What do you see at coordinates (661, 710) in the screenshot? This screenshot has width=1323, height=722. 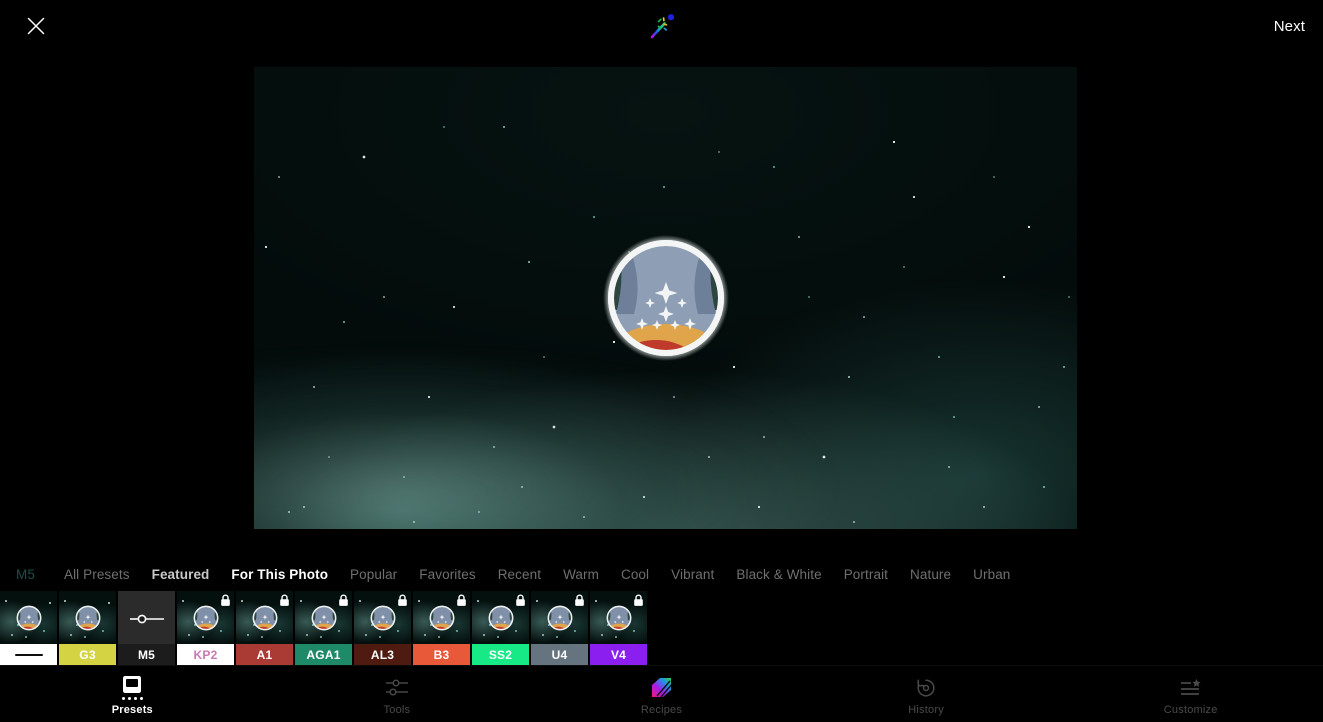 I see `nav-item-label: Recipes` at bounding box center [661, 710].